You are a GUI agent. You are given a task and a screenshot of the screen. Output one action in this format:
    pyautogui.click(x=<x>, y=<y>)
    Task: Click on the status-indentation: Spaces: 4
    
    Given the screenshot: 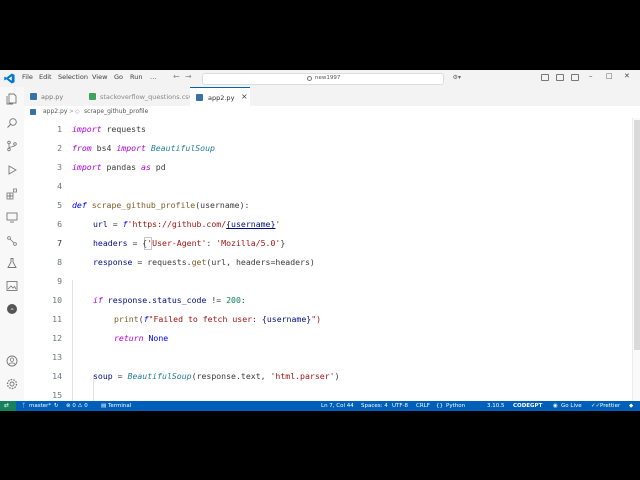 What is the action you would take?
    pyautogui.click(x=374, y=406)
    